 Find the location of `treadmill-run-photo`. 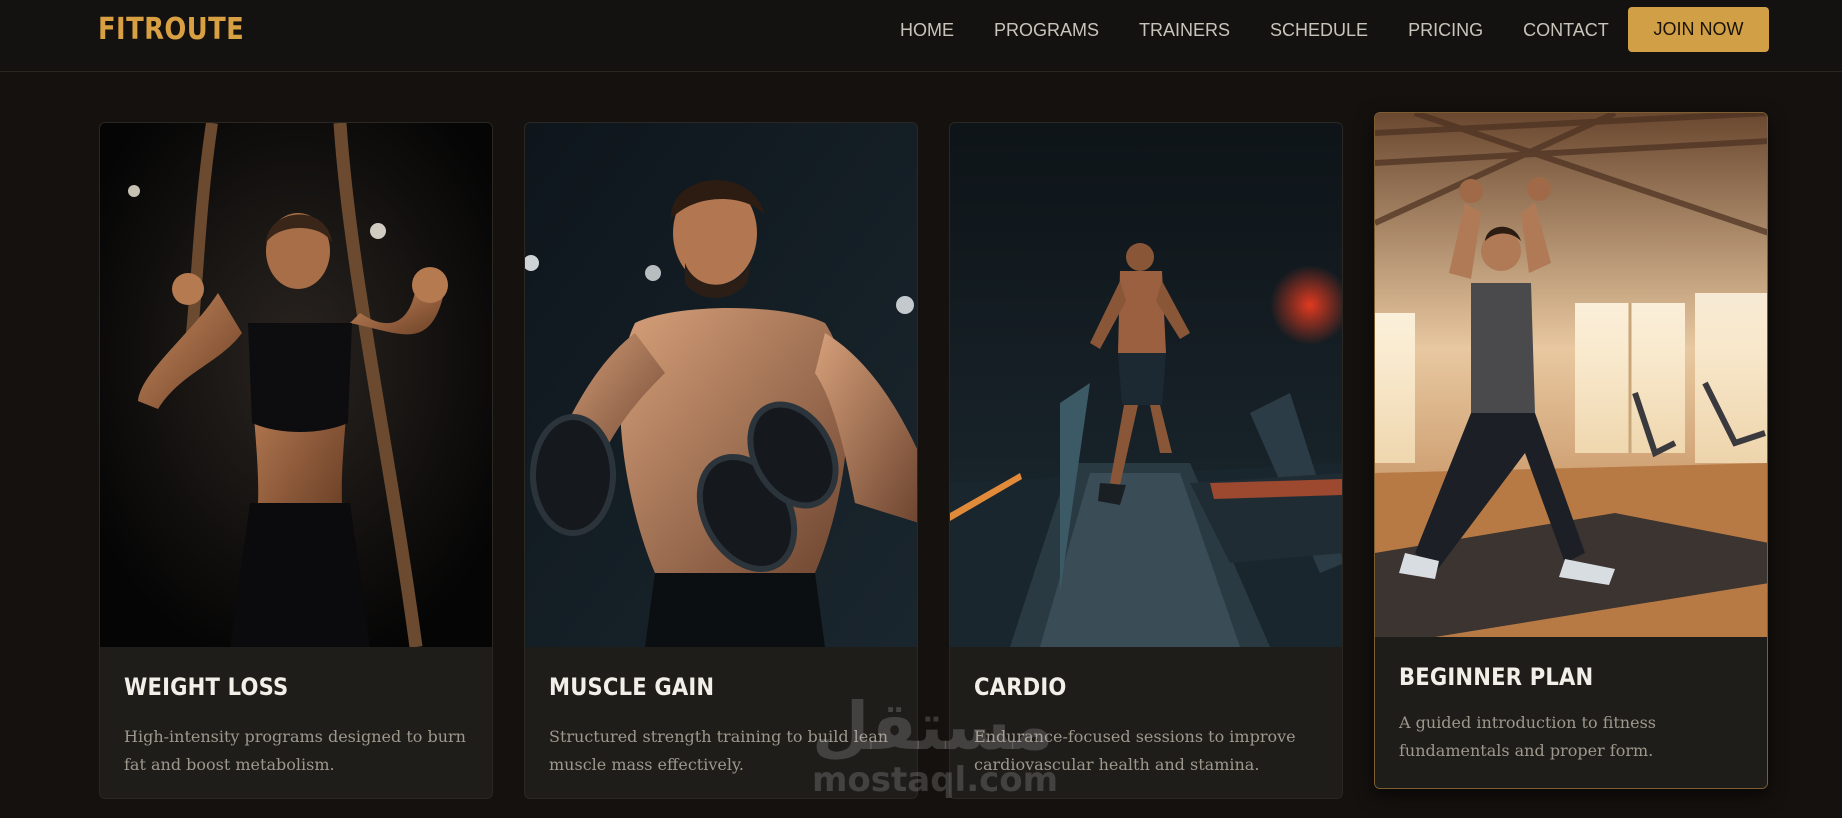

treadmill-run-photo is located at coordinates (1146, 385).